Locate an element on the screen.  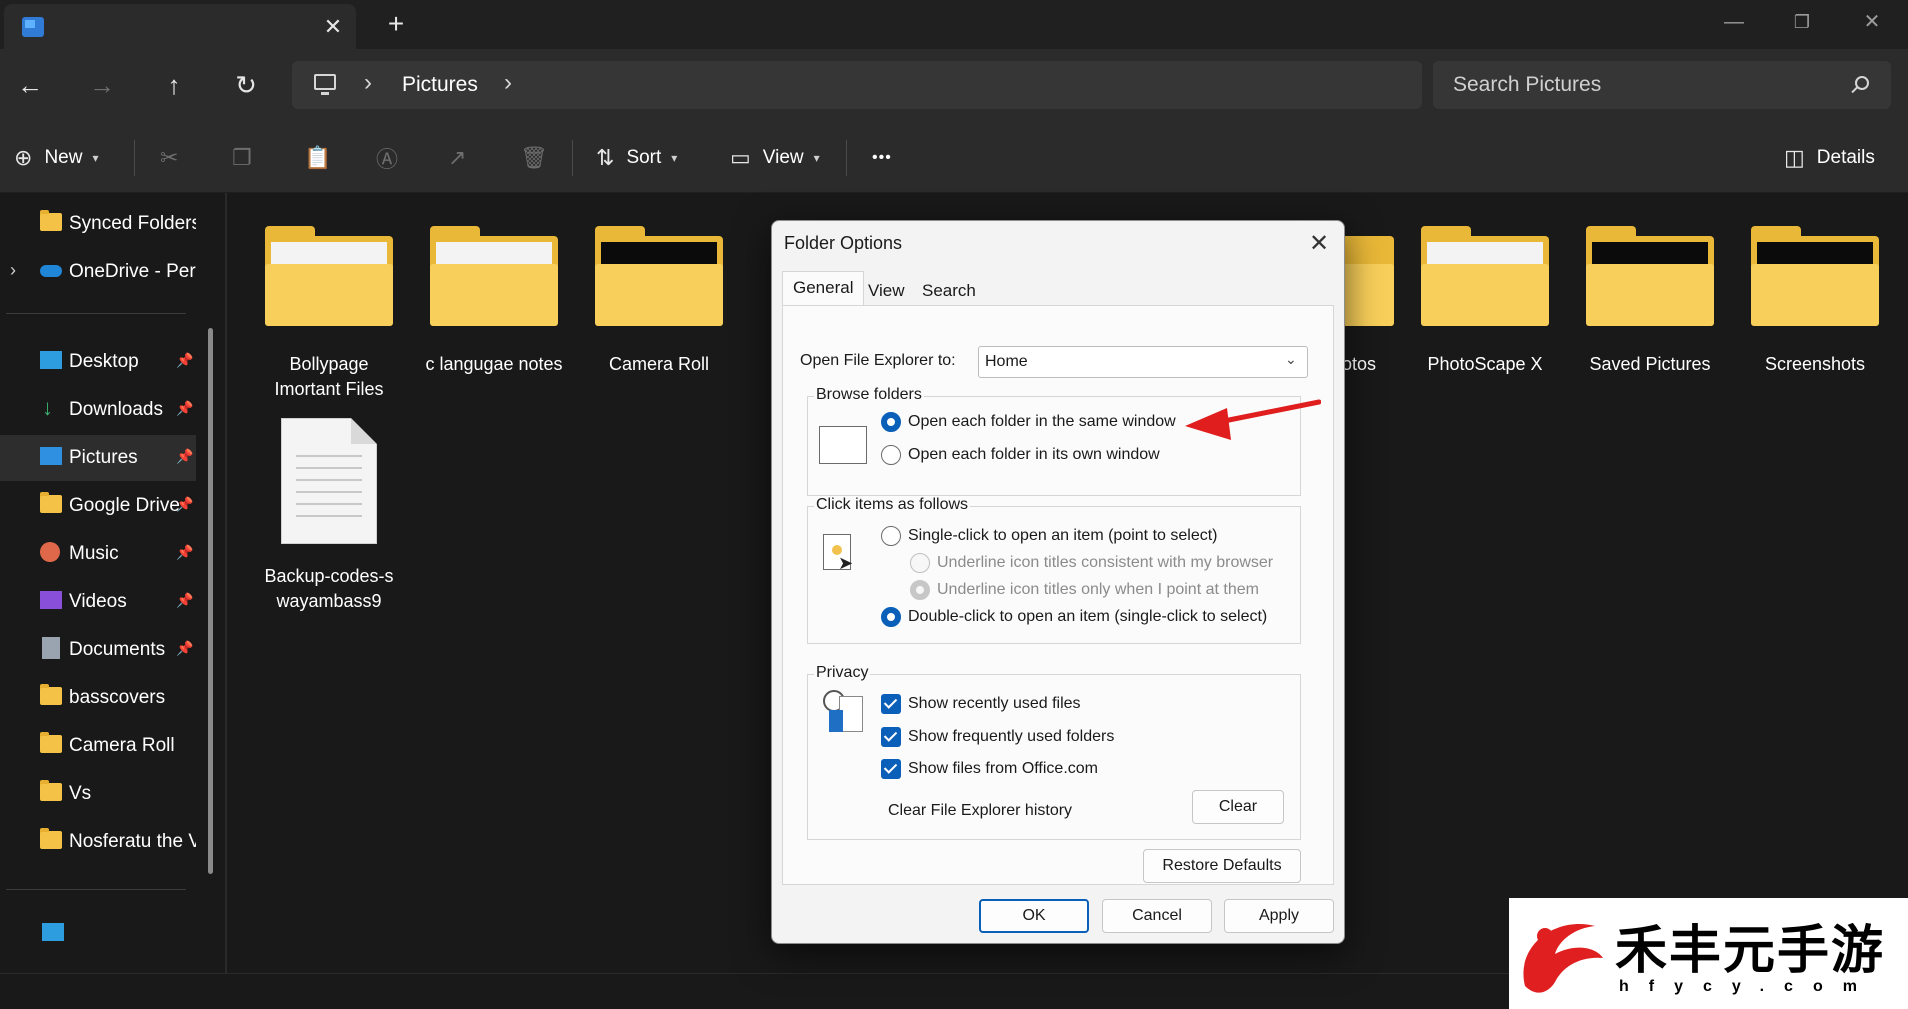
underline-point-radio is located at coordinates (920, 590).